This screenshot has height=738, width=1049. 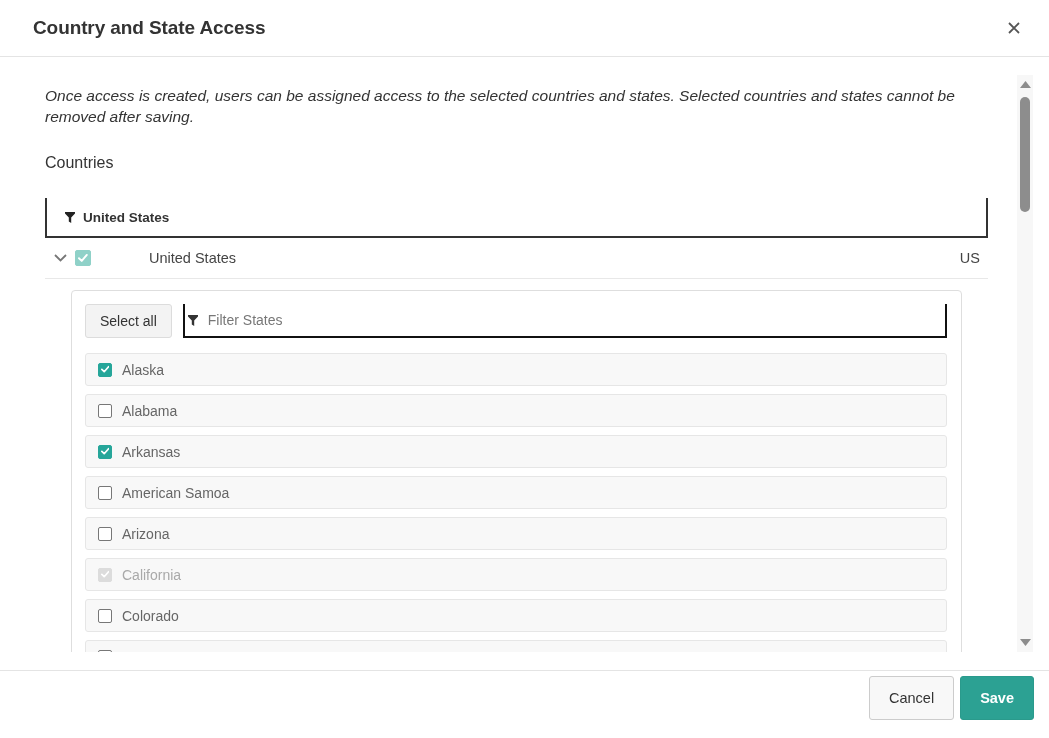 What do you see at coordinates (1025, 154) in the screenshot?
I see `scrollbar-thumb` at bounding box center [1025, 154].